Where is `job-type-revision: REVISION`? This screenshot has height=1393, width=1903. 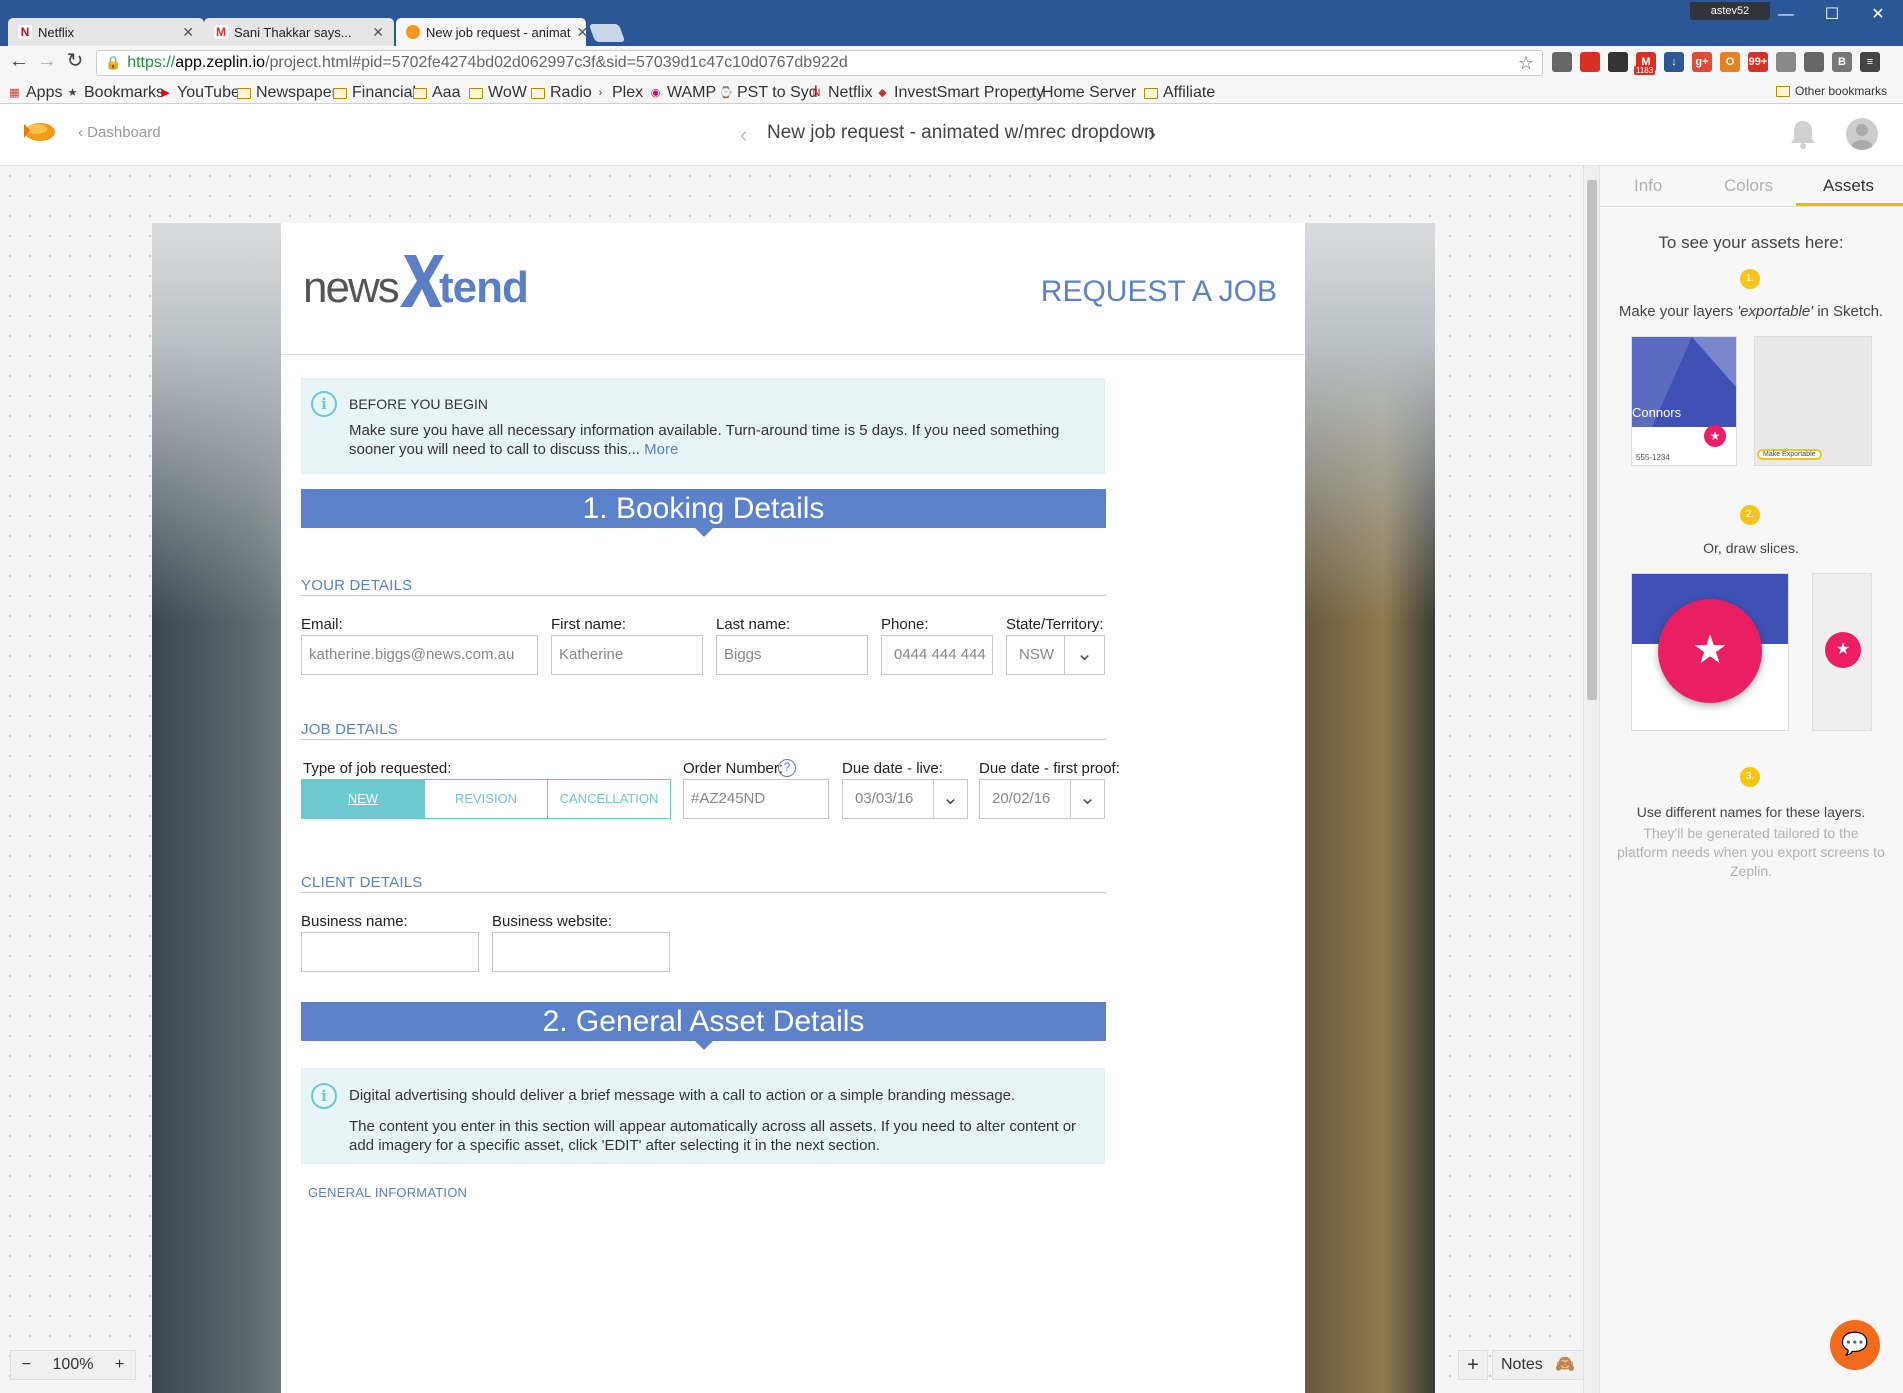 job-type-revision: REVISION is located at coordinates (486, 799).